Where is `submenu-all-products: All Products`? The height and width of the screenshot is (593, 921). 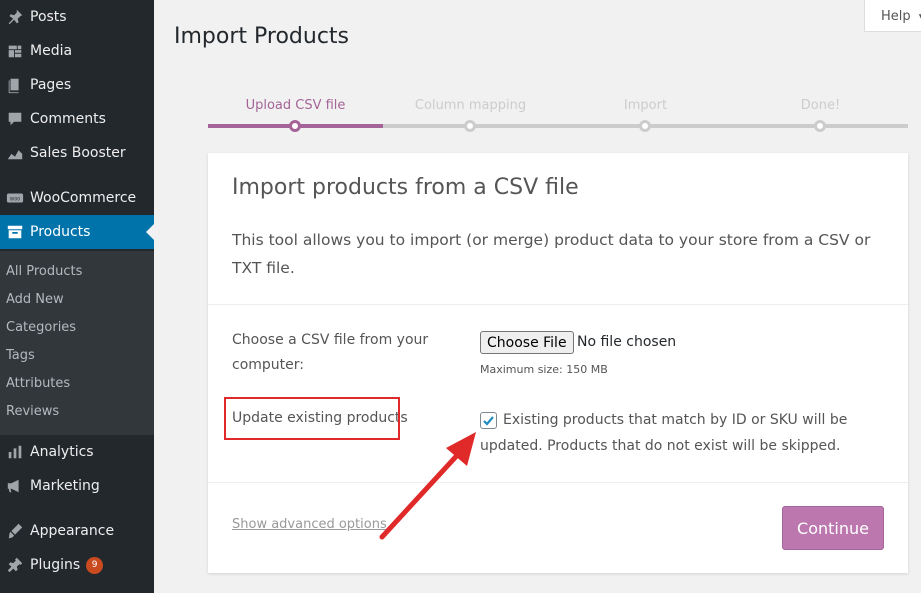
submenu-all-products: All Products is located at coordinates (44, 271).